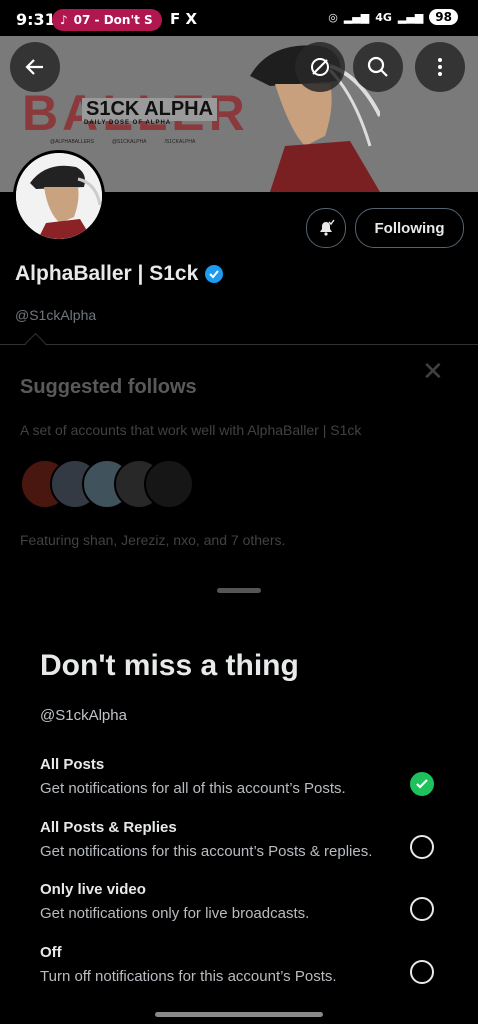 This screenshot has width=478, height=1024. What do you see at coordinates (410, 17) in the screenshot?
I see `signal-icon-2: ▂▄▆` at bounding box center [410, 17].